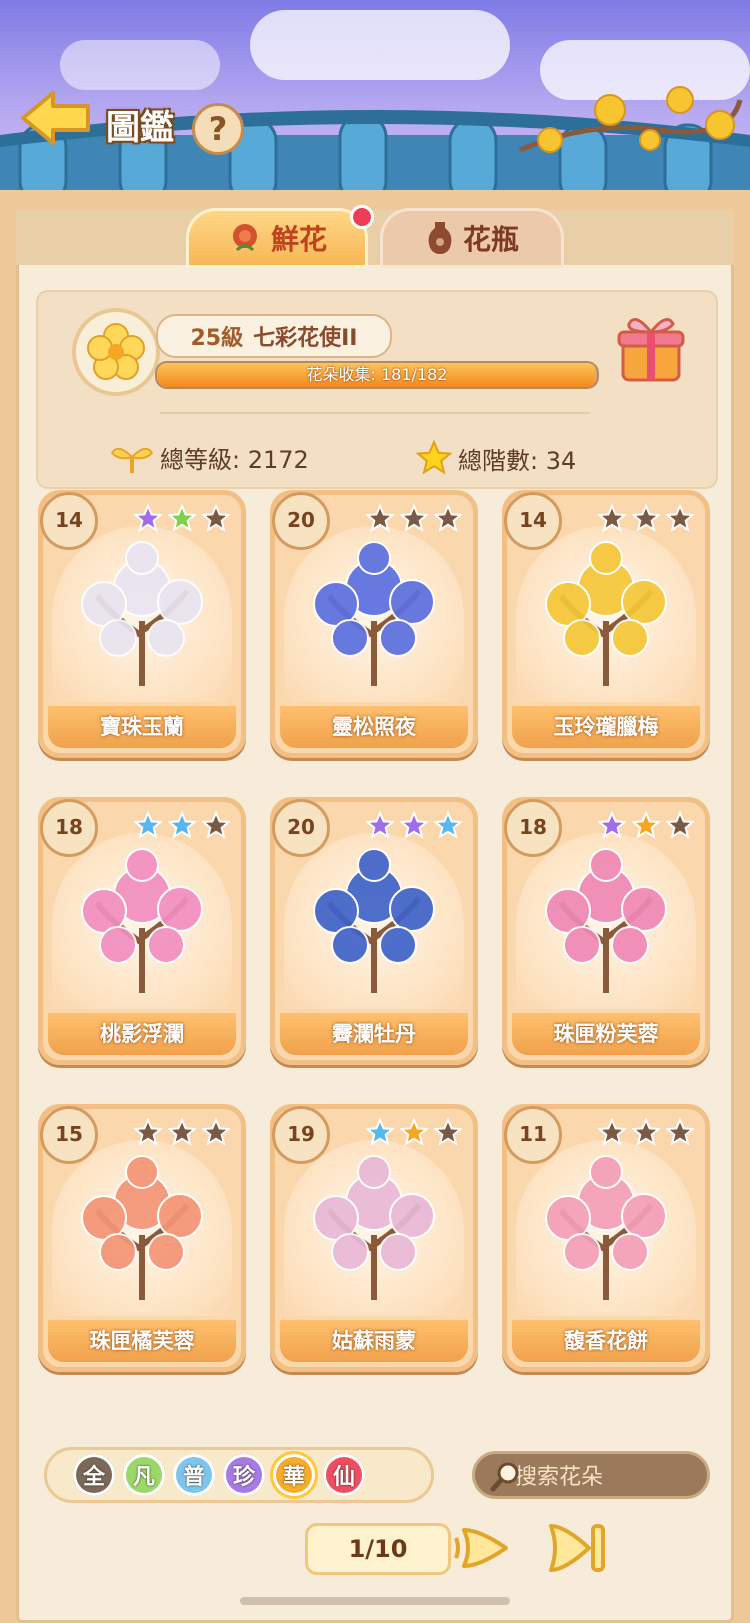 Image resolution: width=750 pixels, height=1623 pixels. What do you see at coordinates (651, 348) in the screenshot?
I see `gift-box-button` at bounding box center [651, 348].